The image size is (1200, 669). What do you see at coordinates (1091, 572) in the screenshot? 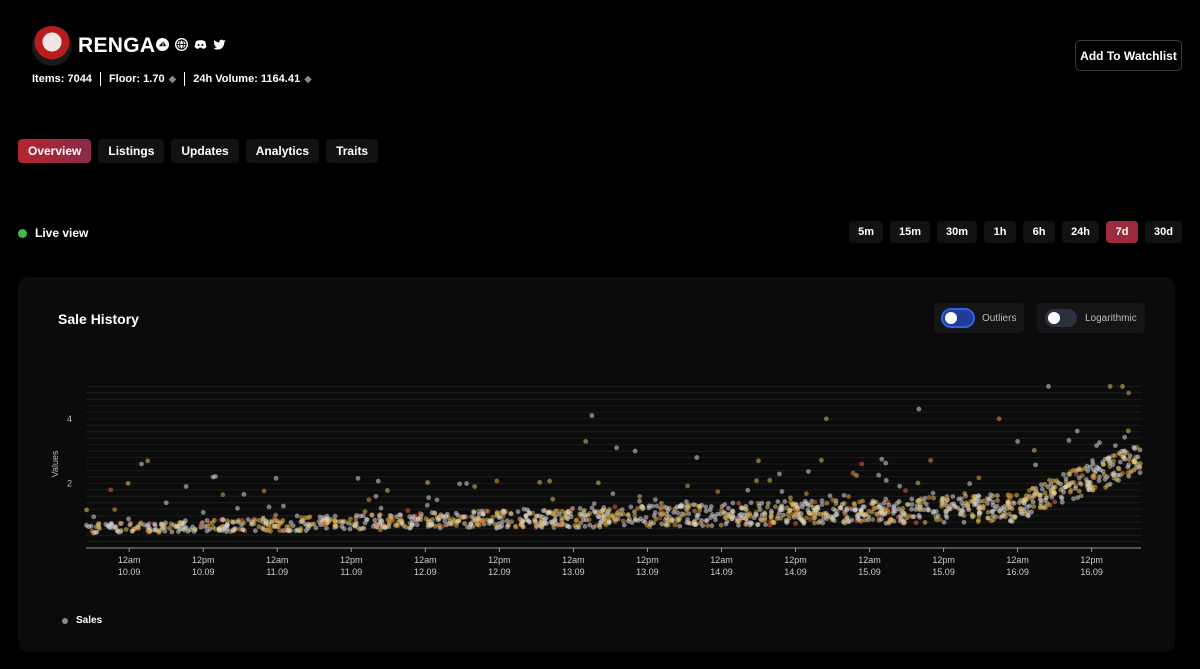
I see `x-tick-date-label: 16.09` at bounding box center [1091, 572].